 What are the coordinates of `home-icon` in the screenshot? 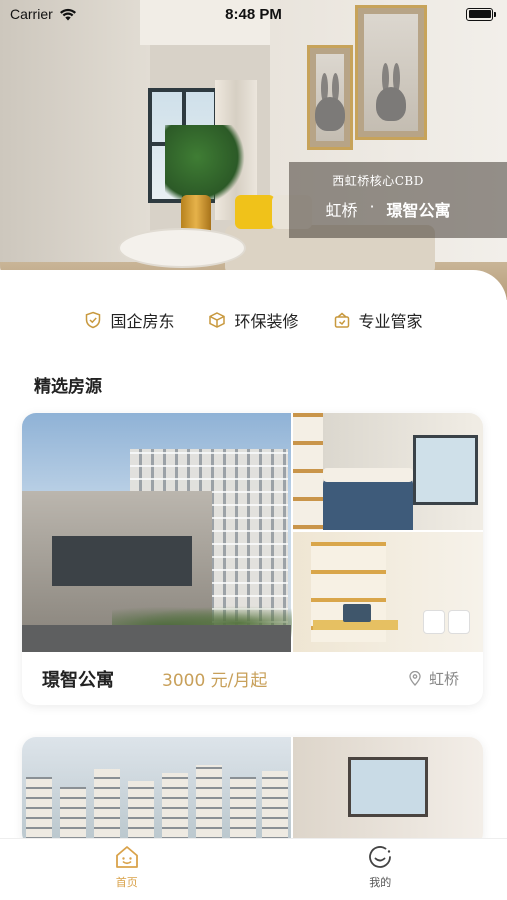 It's located at (126, 857).